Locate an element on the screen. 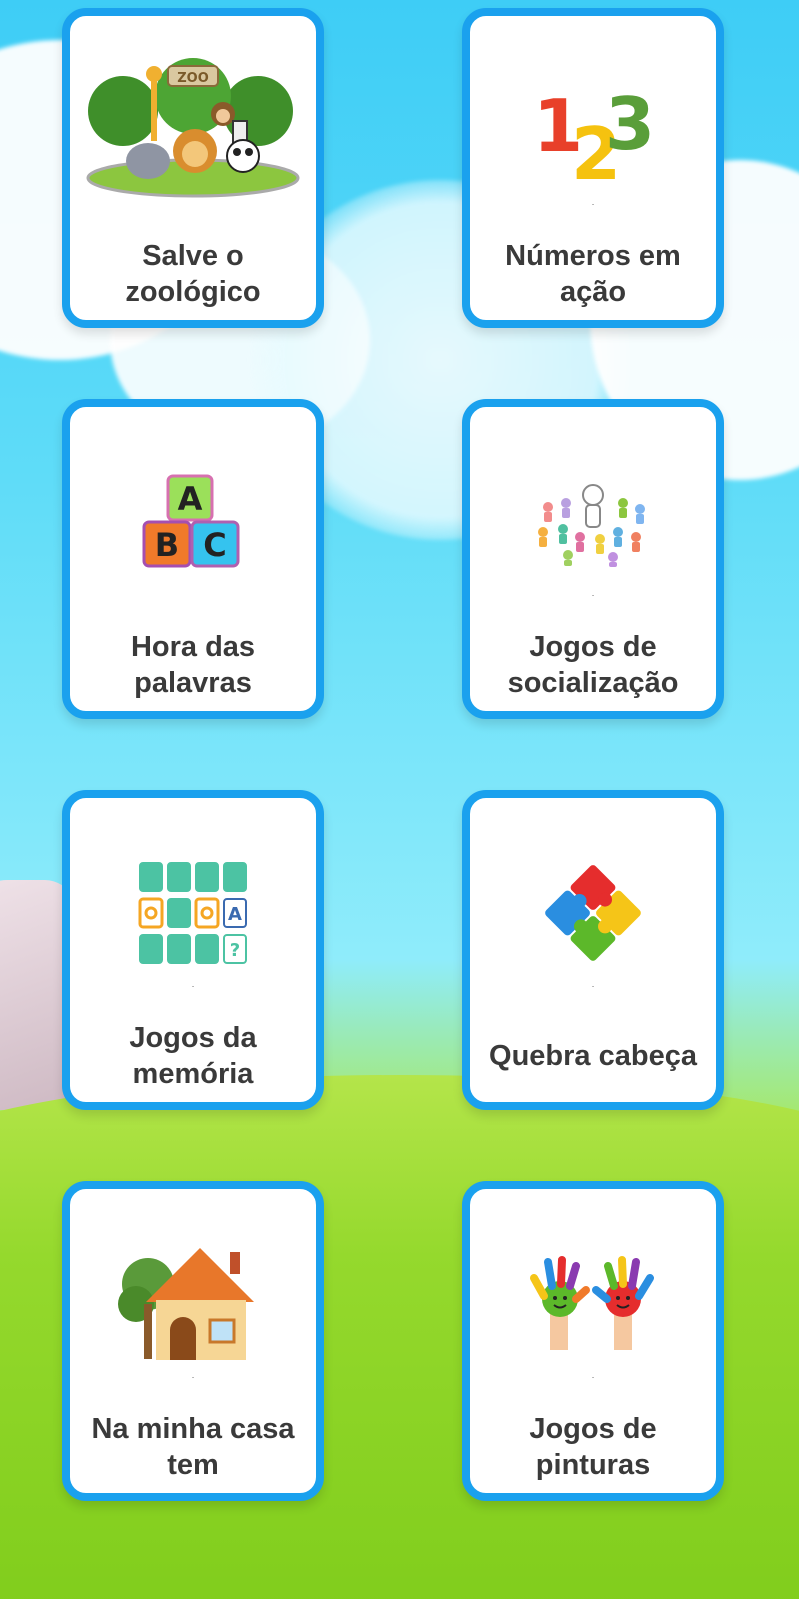 The width and height of the screenshot is (799, 1599). numbers-123-icon: 1 2 3 is located at coordinates (593, 131).